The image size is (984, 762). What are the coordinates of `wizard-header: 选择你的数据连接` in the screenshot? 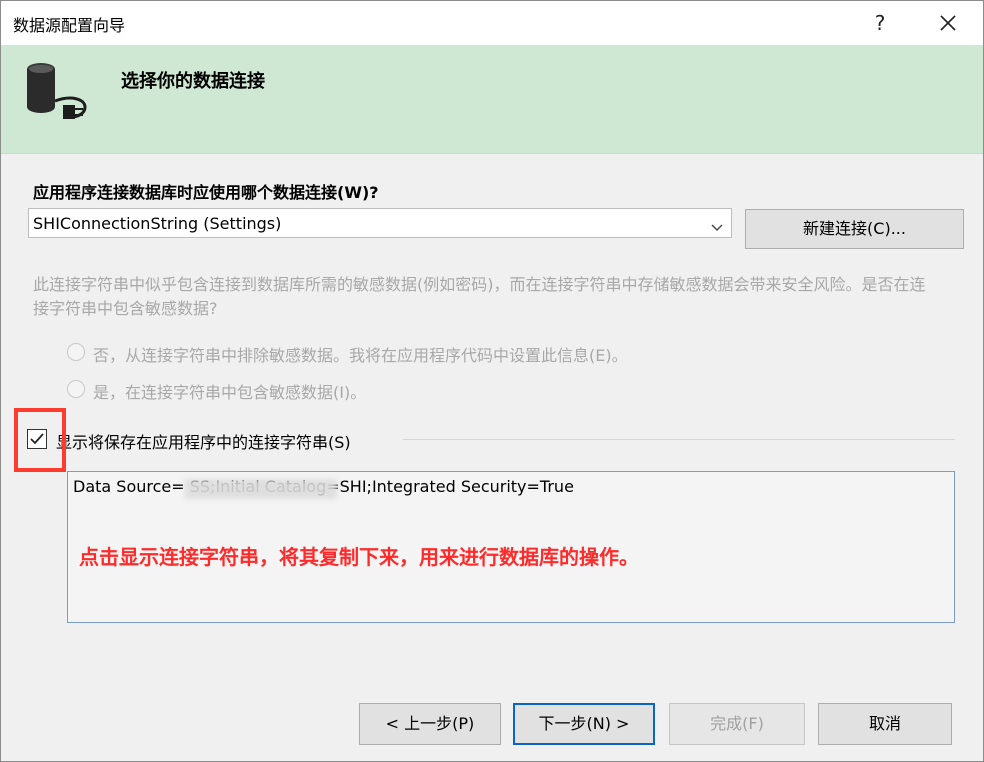 It's located at (492, 99).